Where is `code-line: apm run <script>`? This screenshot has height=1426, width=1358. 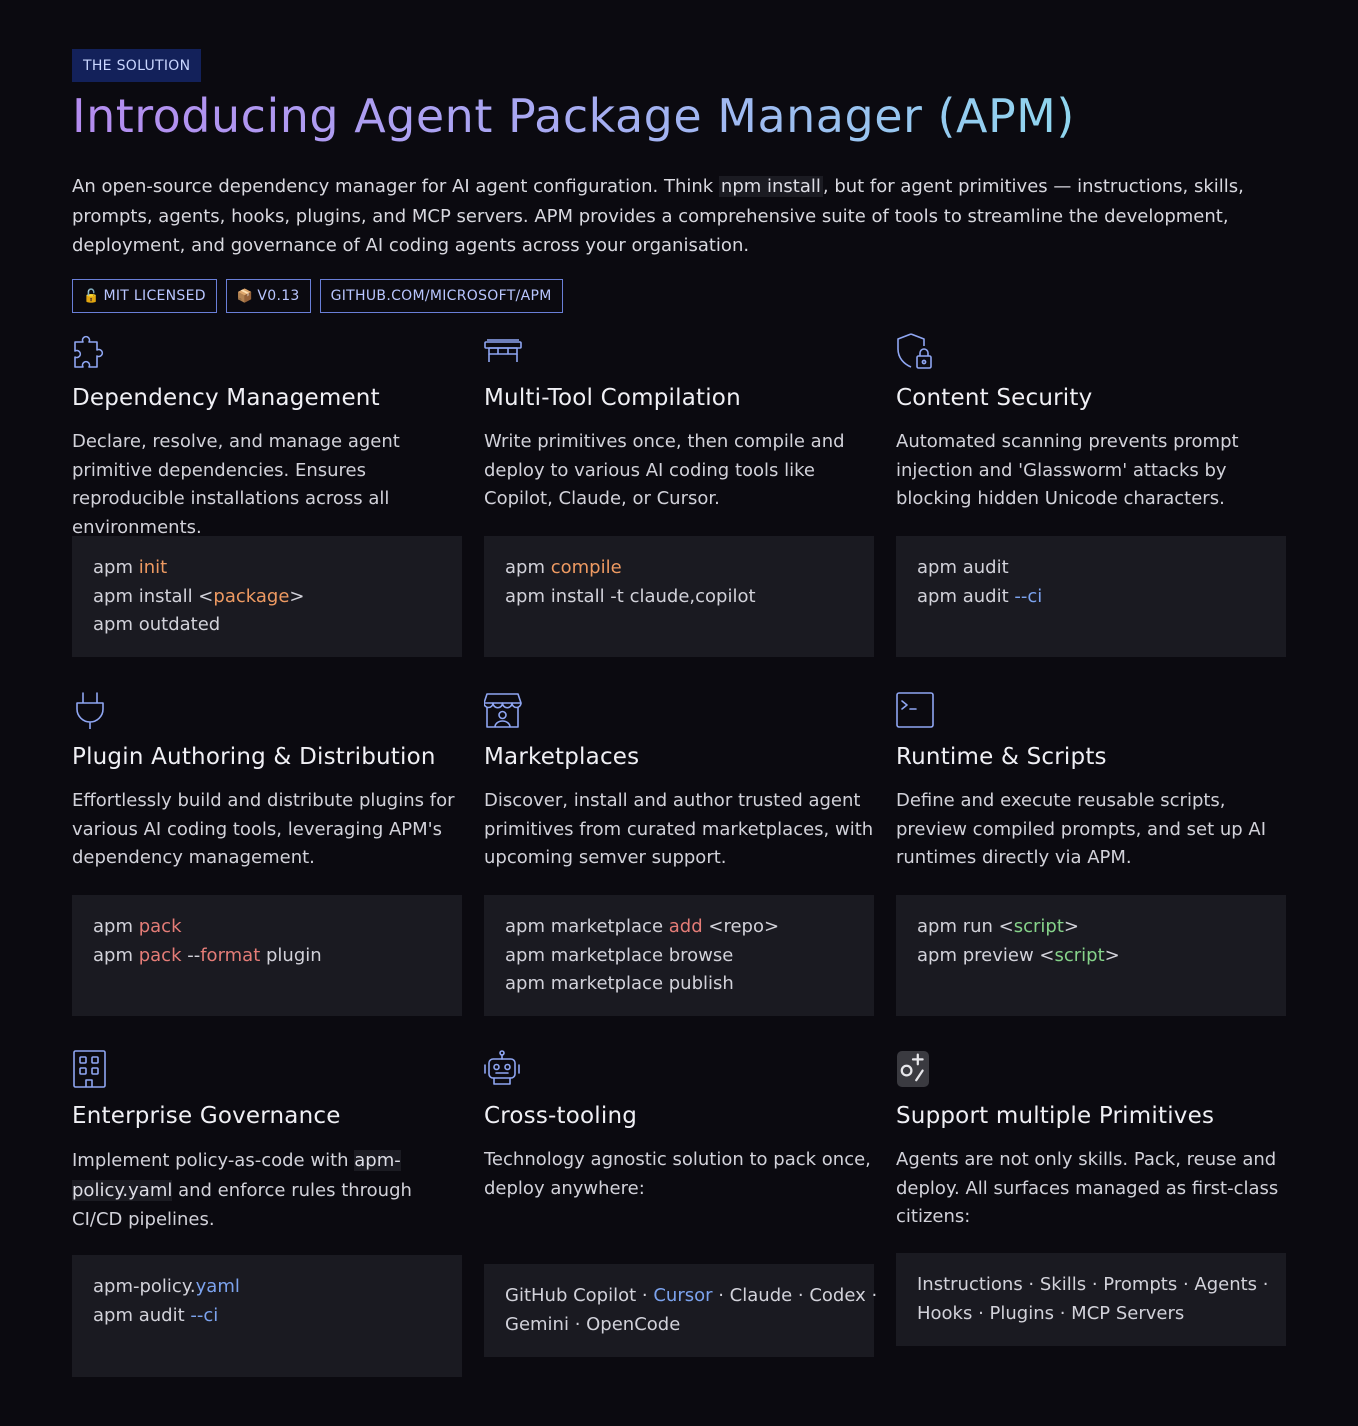 code-line: apm run <script> is located at coordinates (1091, 927).